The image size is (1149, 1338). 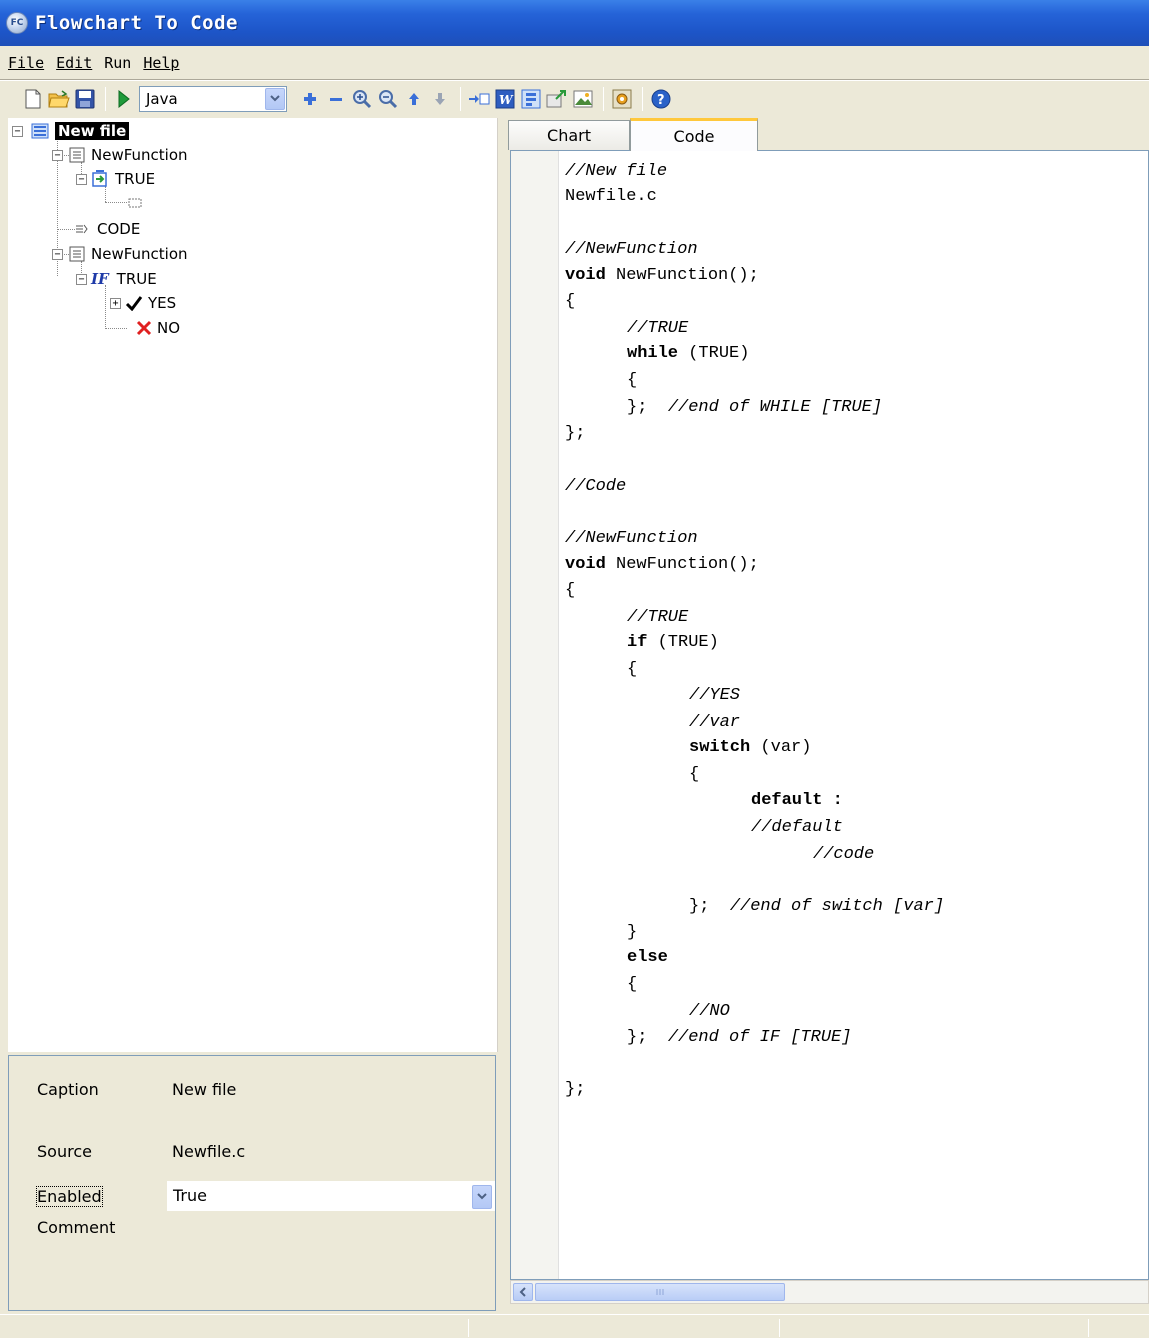 I want to click on add-node-icon, so click(x=310, y=99).